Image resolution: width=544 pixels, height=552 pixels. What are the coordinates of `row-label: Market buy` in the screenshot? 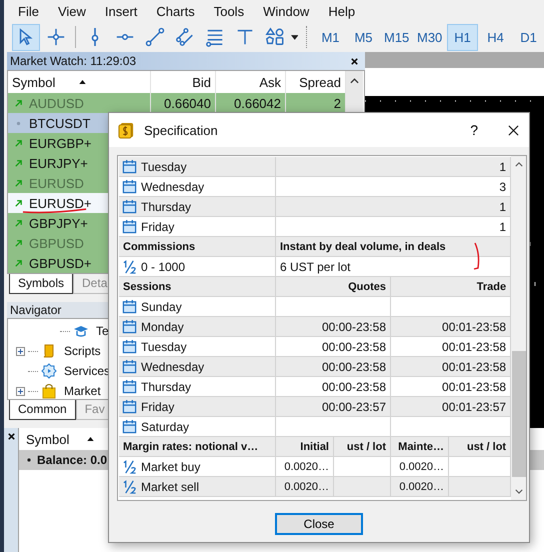 It's located at (170, 467).